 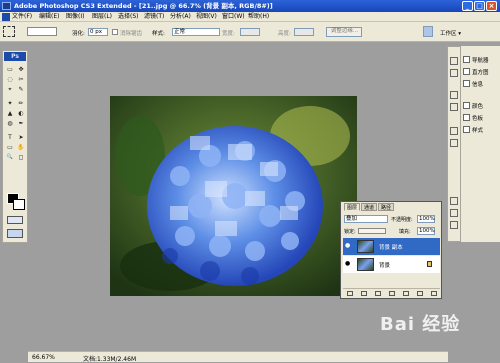 I want to click on history-panel-icon, so click(x=454, y=61).